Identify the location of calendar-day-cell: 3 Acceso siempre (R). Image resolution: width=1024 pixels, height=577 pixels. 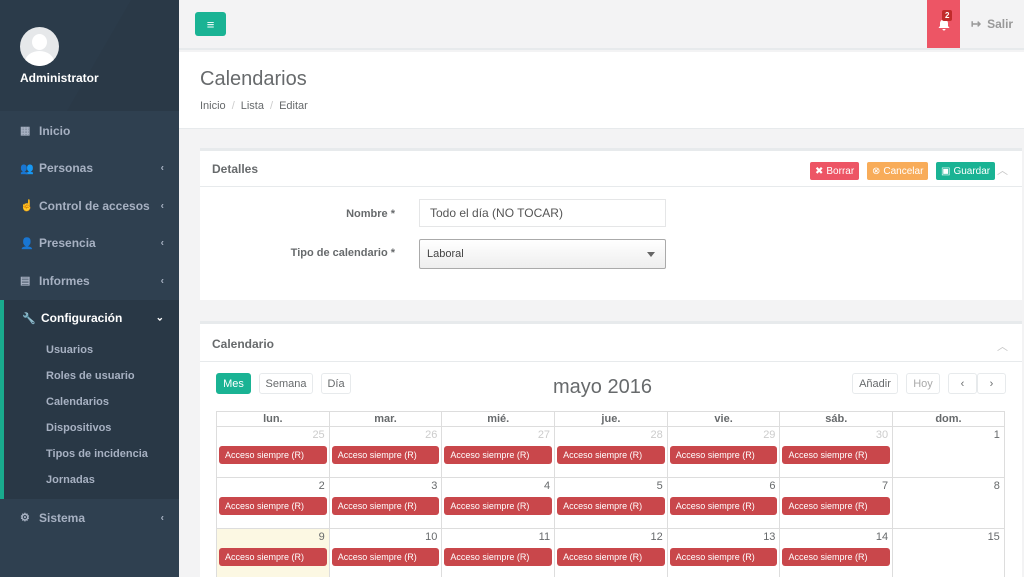
(385, 503).